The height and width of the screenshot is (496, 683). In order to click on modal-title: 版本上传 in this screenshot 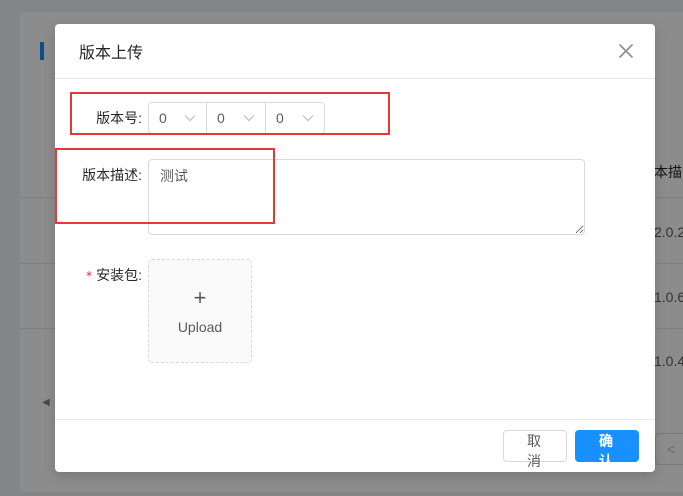, I will do `click(111, 53)`.